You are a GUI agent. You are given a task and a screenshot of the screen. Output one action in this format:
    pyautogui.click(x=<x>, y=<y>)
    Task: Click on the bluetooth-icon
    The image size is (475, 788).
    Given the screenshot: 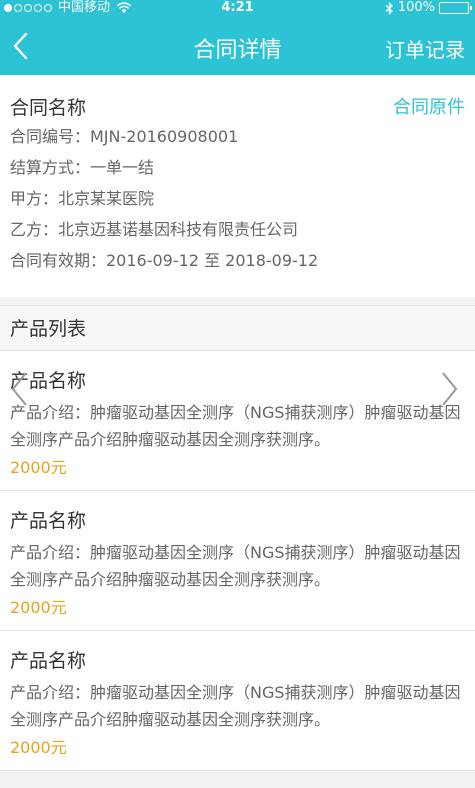 What is the action you would take?
    pyautogui.click(x=389, y=8)
    